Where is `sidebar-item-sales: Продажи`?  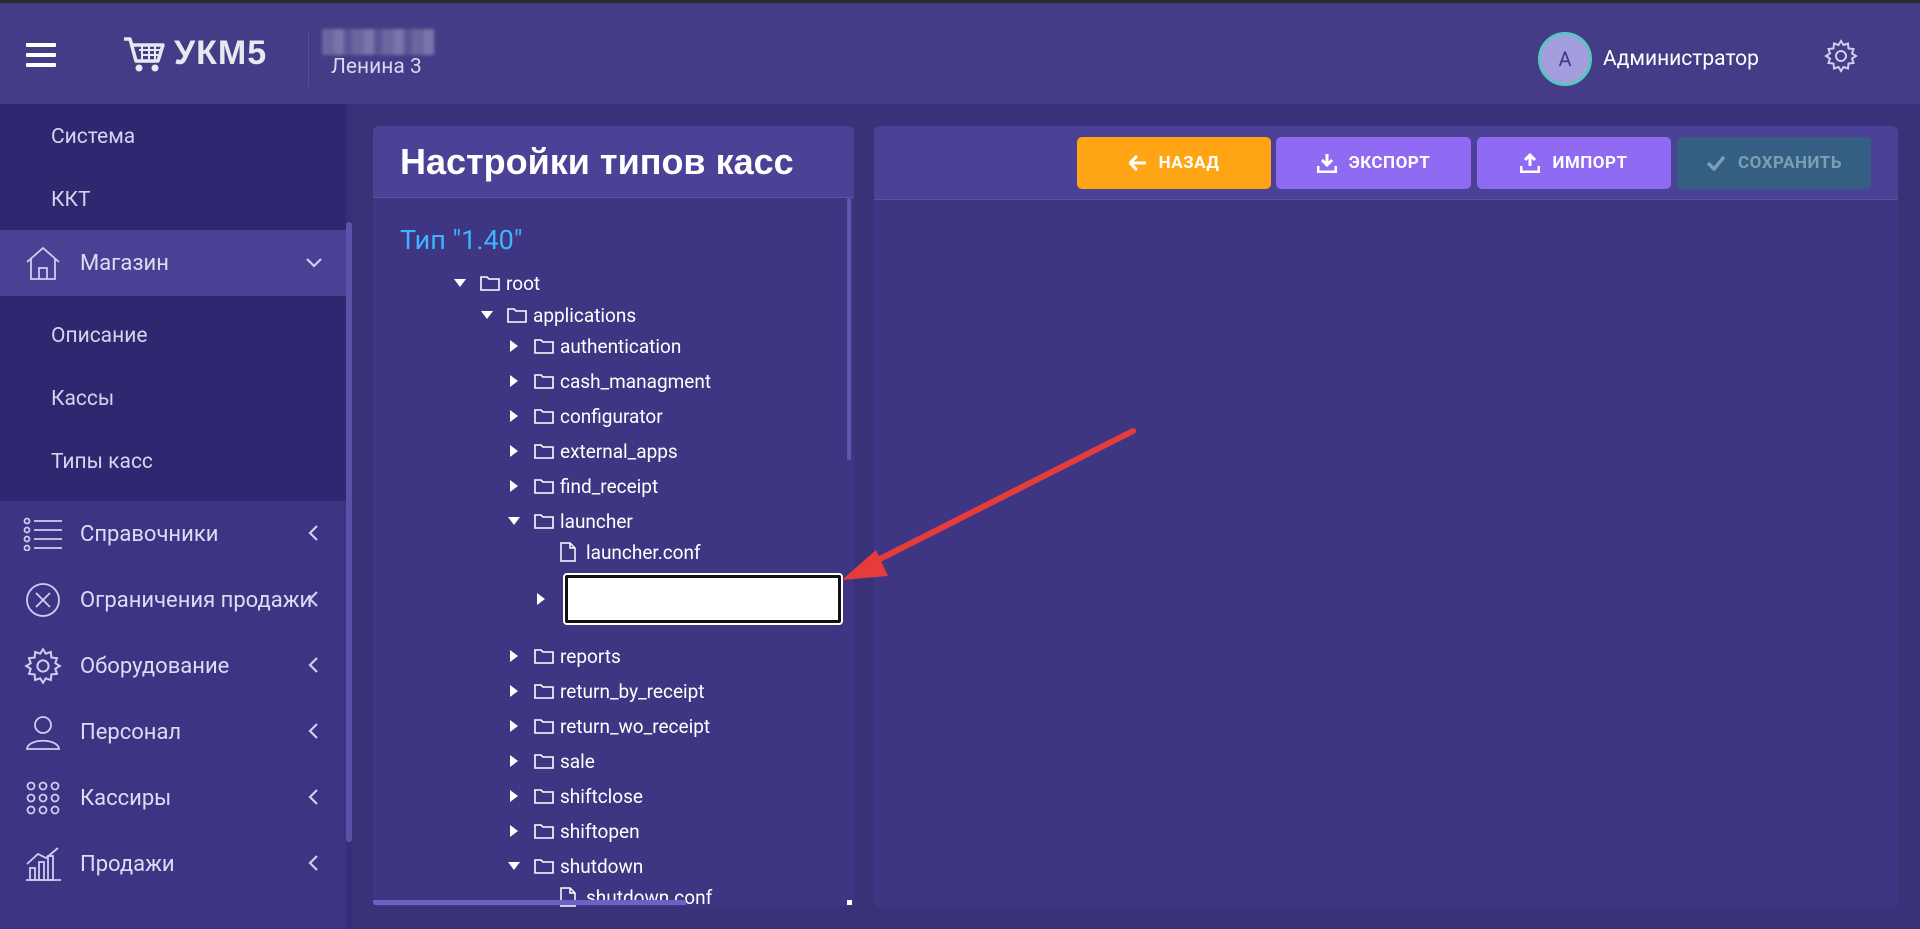
sidebar-item-sales: Продажи is located at coordinates (173, 864).